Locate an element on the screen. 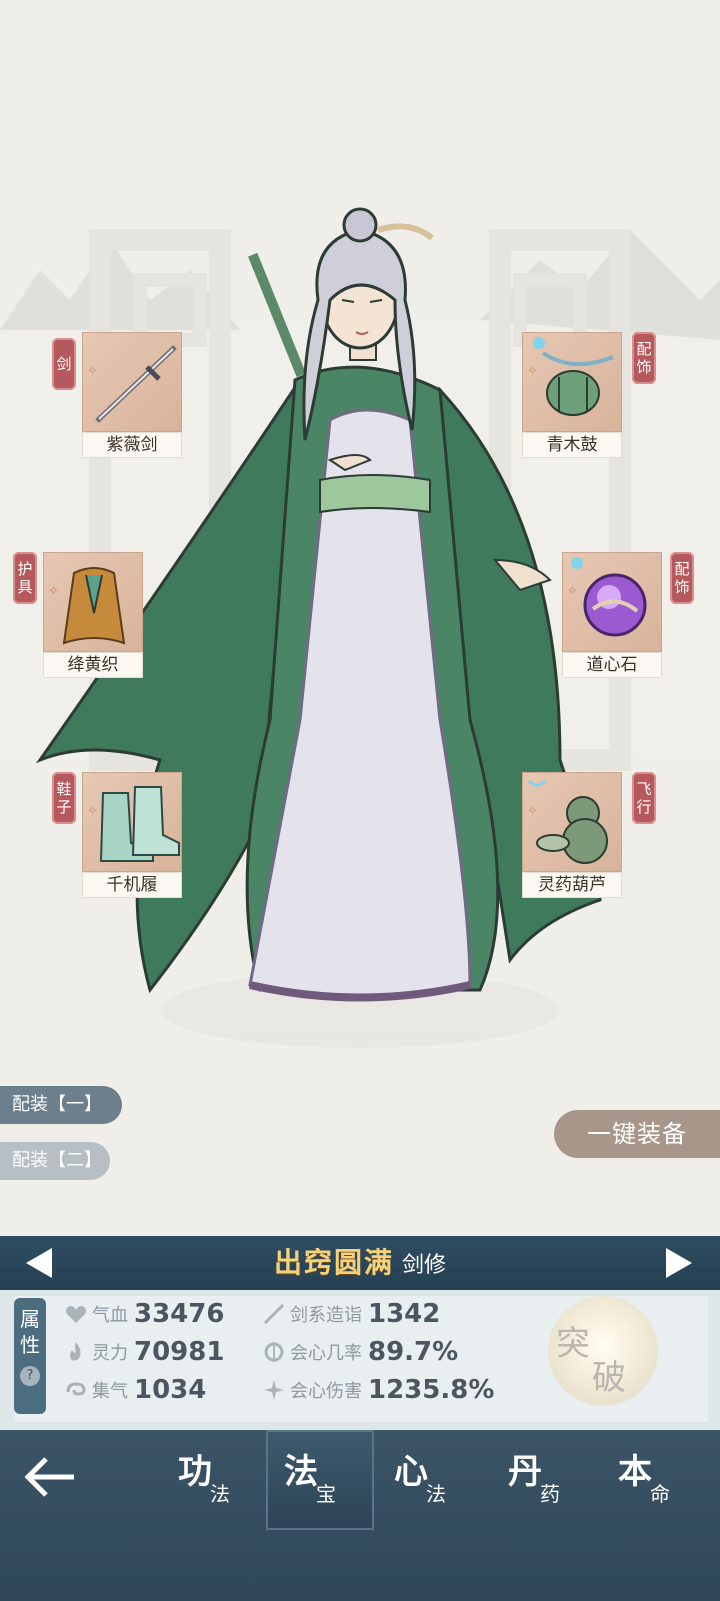 This screenshot has height=1601, width=720. next-arrow-icon is located at coordinates (679, 1263).